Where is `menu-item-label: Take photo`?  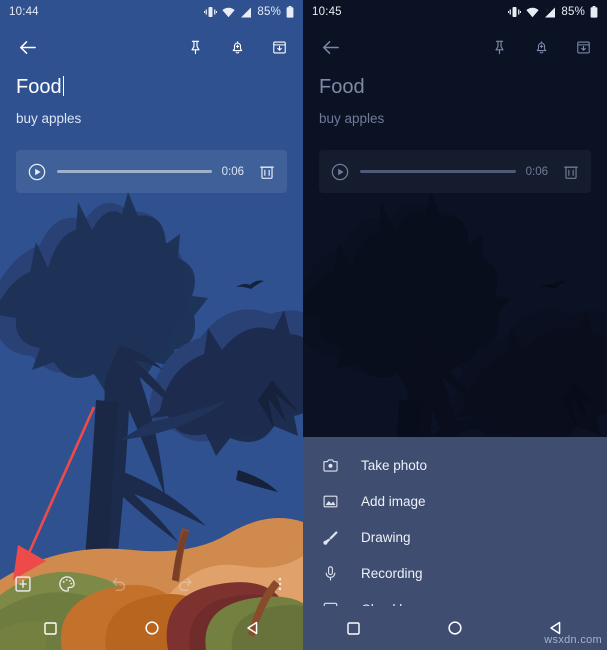 menu-item-label: Take photo is located at coordinates (394, 465).